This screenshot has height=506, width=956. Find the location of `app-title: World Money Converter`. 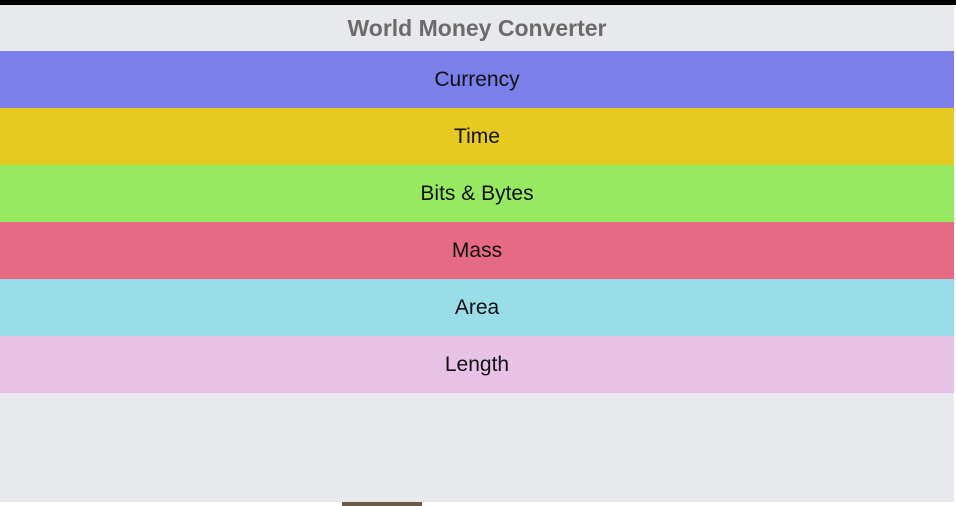

app-title: World Money Converter is located at coordinates (477, 27).